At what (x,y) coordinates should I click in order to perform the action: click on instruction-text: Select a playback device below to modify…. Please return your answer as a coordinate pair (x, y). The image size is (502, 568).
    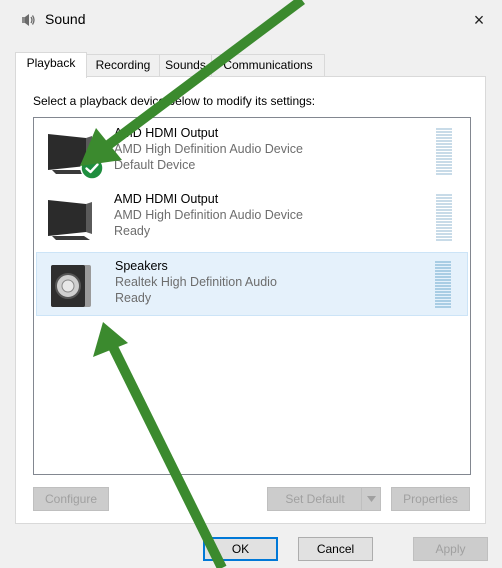
    Looking at the image, I should click on (174, 101).